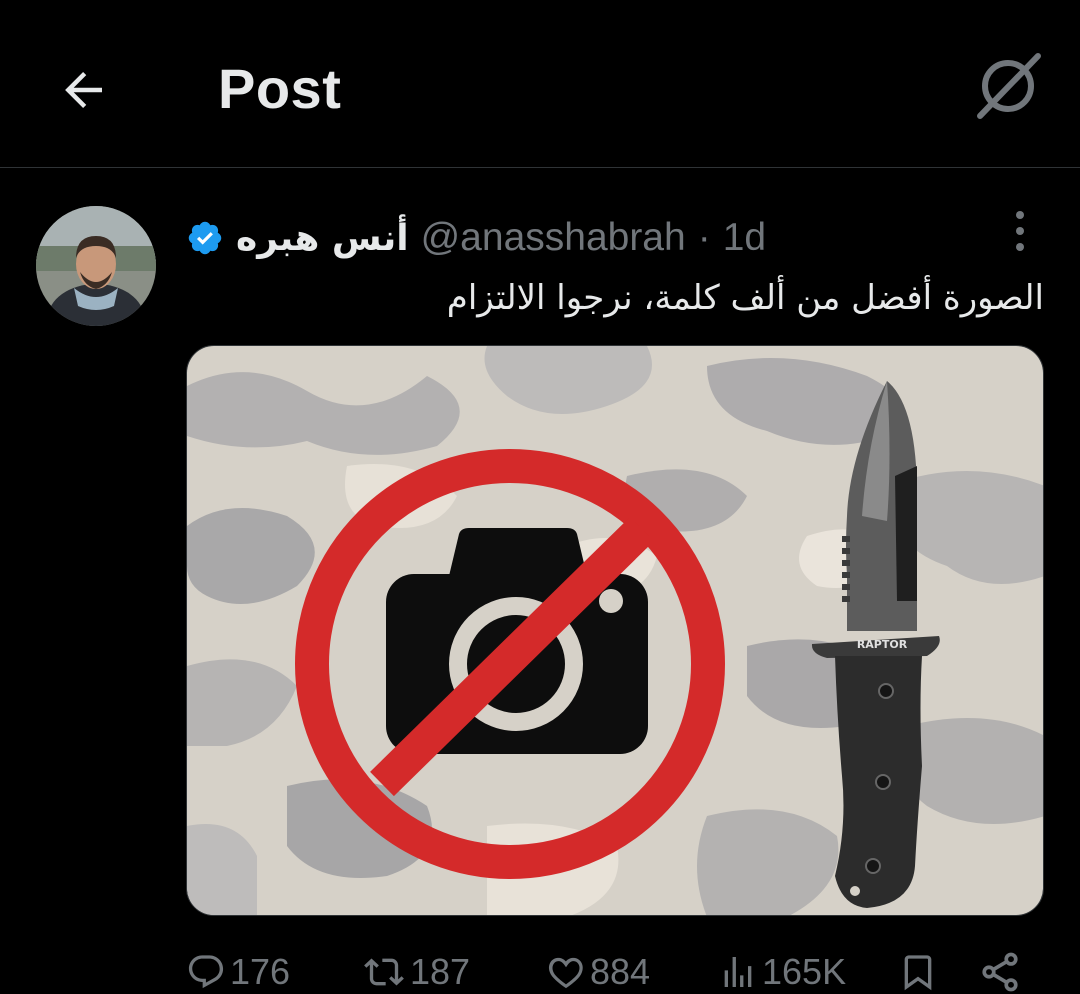 Image resolution: width=1080 pixels, height=994 pixels. I want to click on repost-button: 187, so click(416, 969).